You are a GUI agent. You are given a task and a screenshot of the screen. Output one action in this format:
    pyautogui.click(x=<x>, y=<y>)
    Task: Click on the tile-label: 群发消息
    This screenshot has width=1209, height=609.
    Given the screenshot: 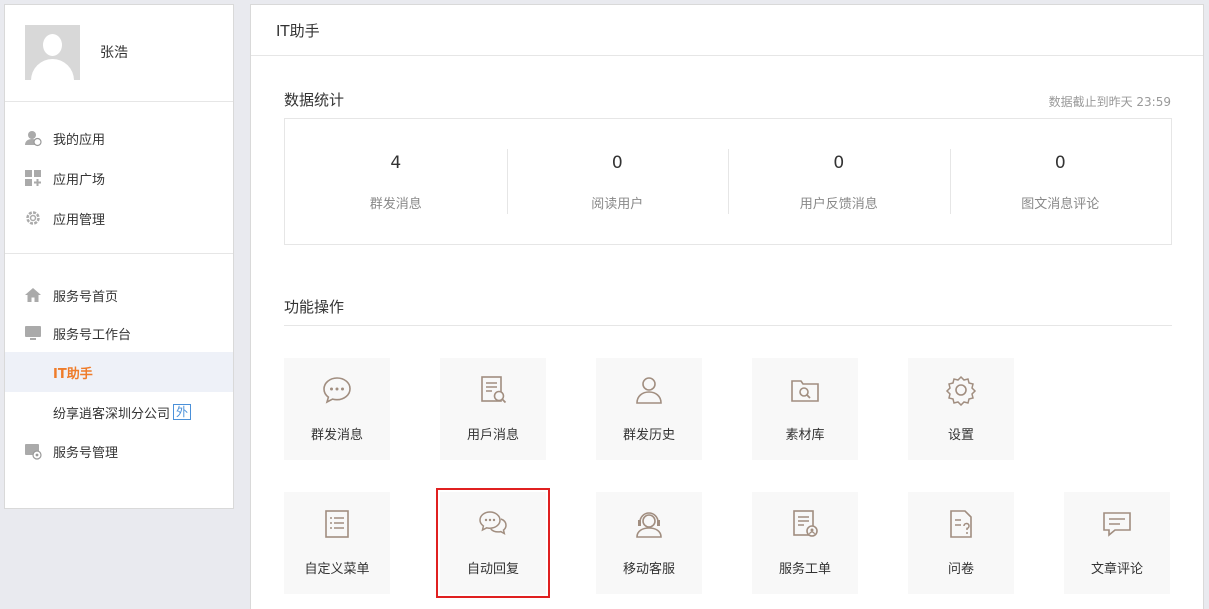 What is the action you would take?
    pyautogui.click(x=336, y=435)
    